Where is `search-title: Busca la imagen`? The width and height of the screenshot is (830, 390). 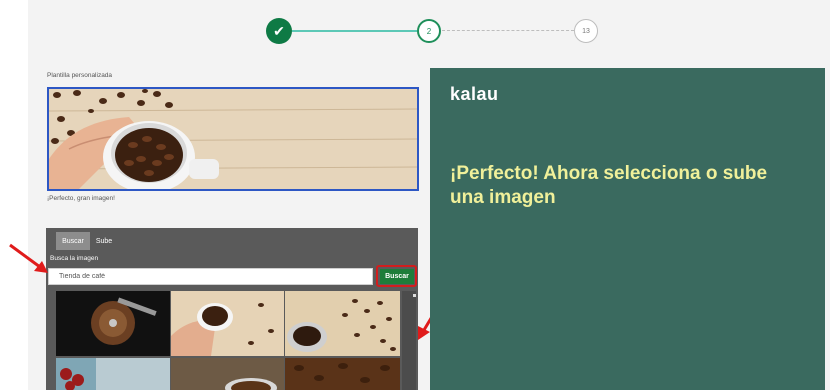
search-title: Busca la imagen is located at coordinates (74, 258).